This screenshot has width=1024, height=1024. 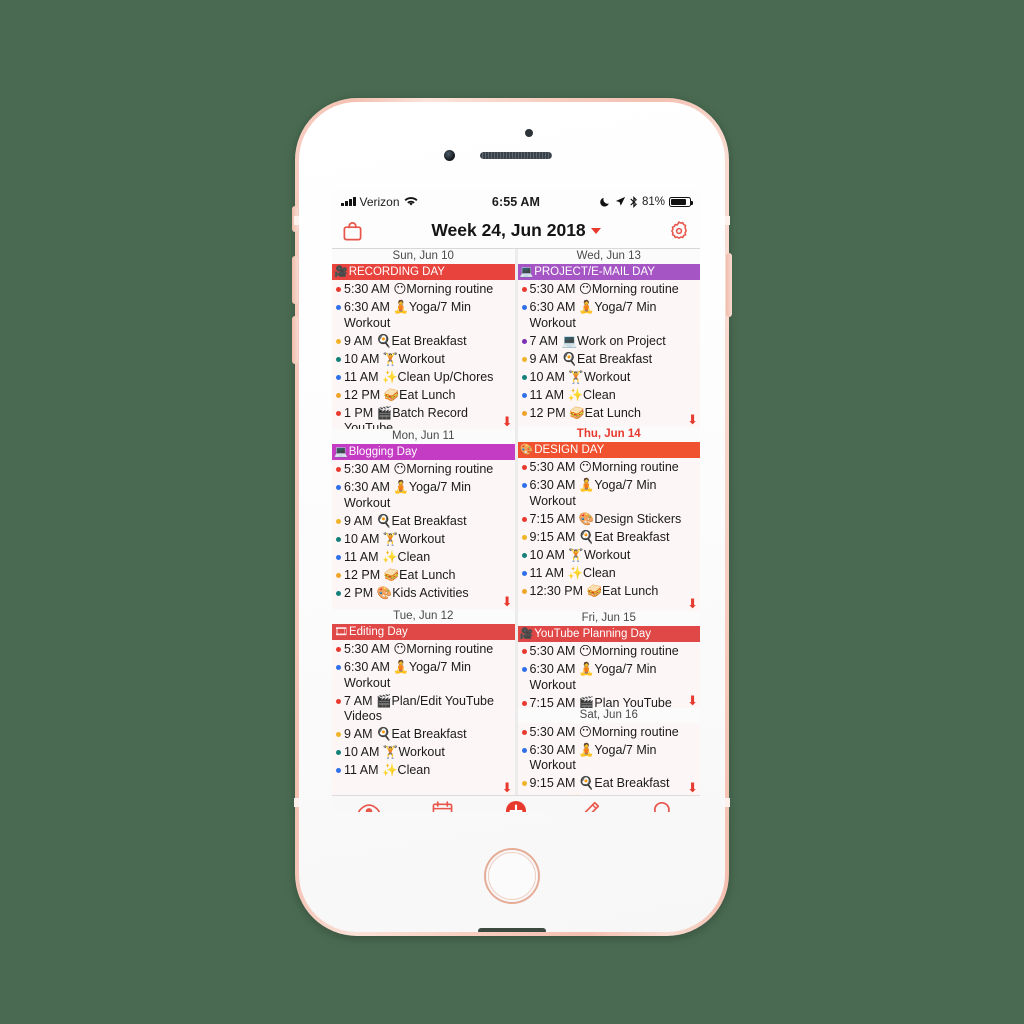 I want to click on tab-tools: Tools, so click(x=590, y=804).